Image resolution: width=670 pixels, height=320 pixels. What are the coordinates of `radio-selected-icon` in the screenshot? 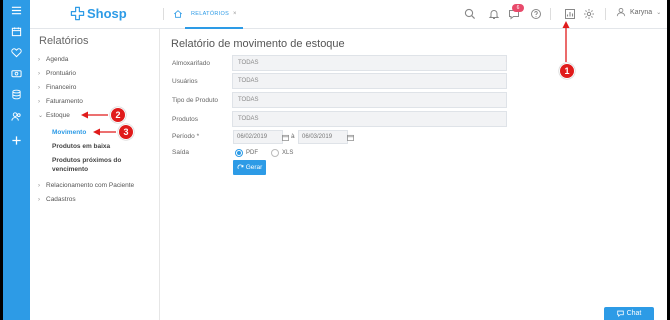 It's located at (239, 153).